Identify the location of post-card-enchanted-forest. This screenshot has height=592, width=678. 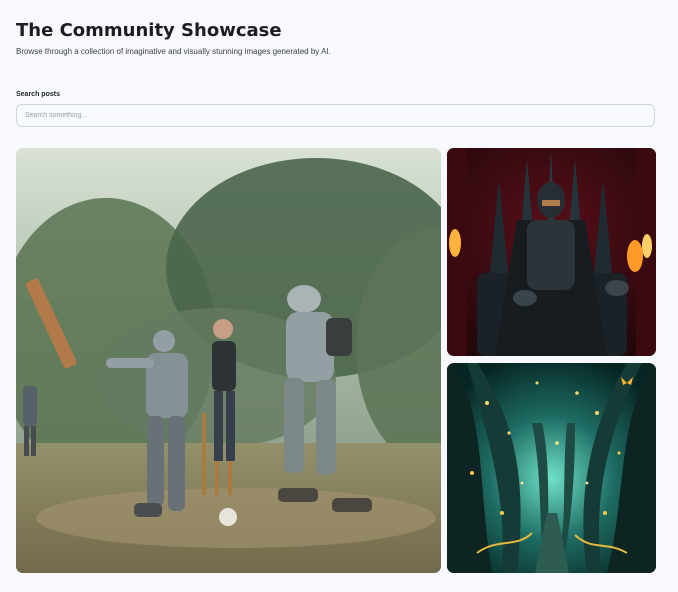
(551, 468).